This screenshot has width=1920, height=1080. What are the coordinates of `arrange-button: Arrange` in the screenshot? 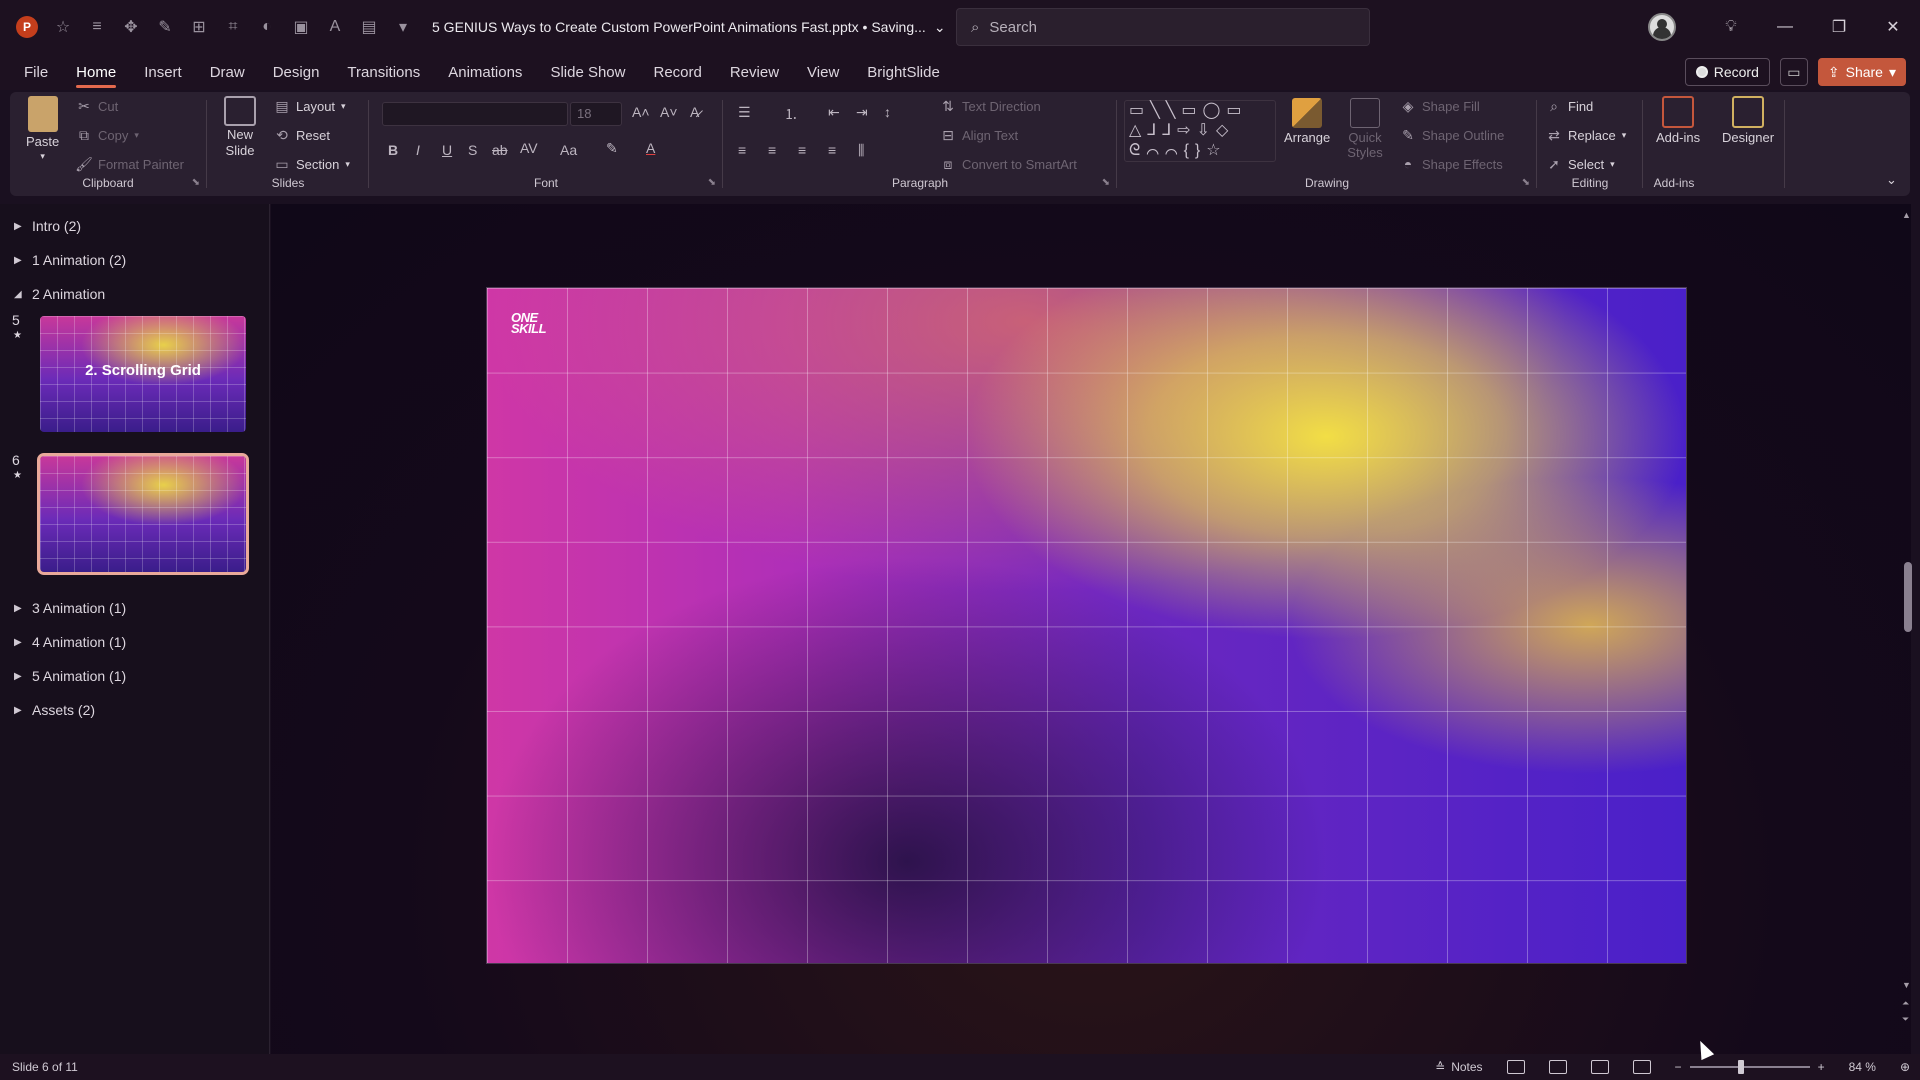 It's located at (1307, 121).